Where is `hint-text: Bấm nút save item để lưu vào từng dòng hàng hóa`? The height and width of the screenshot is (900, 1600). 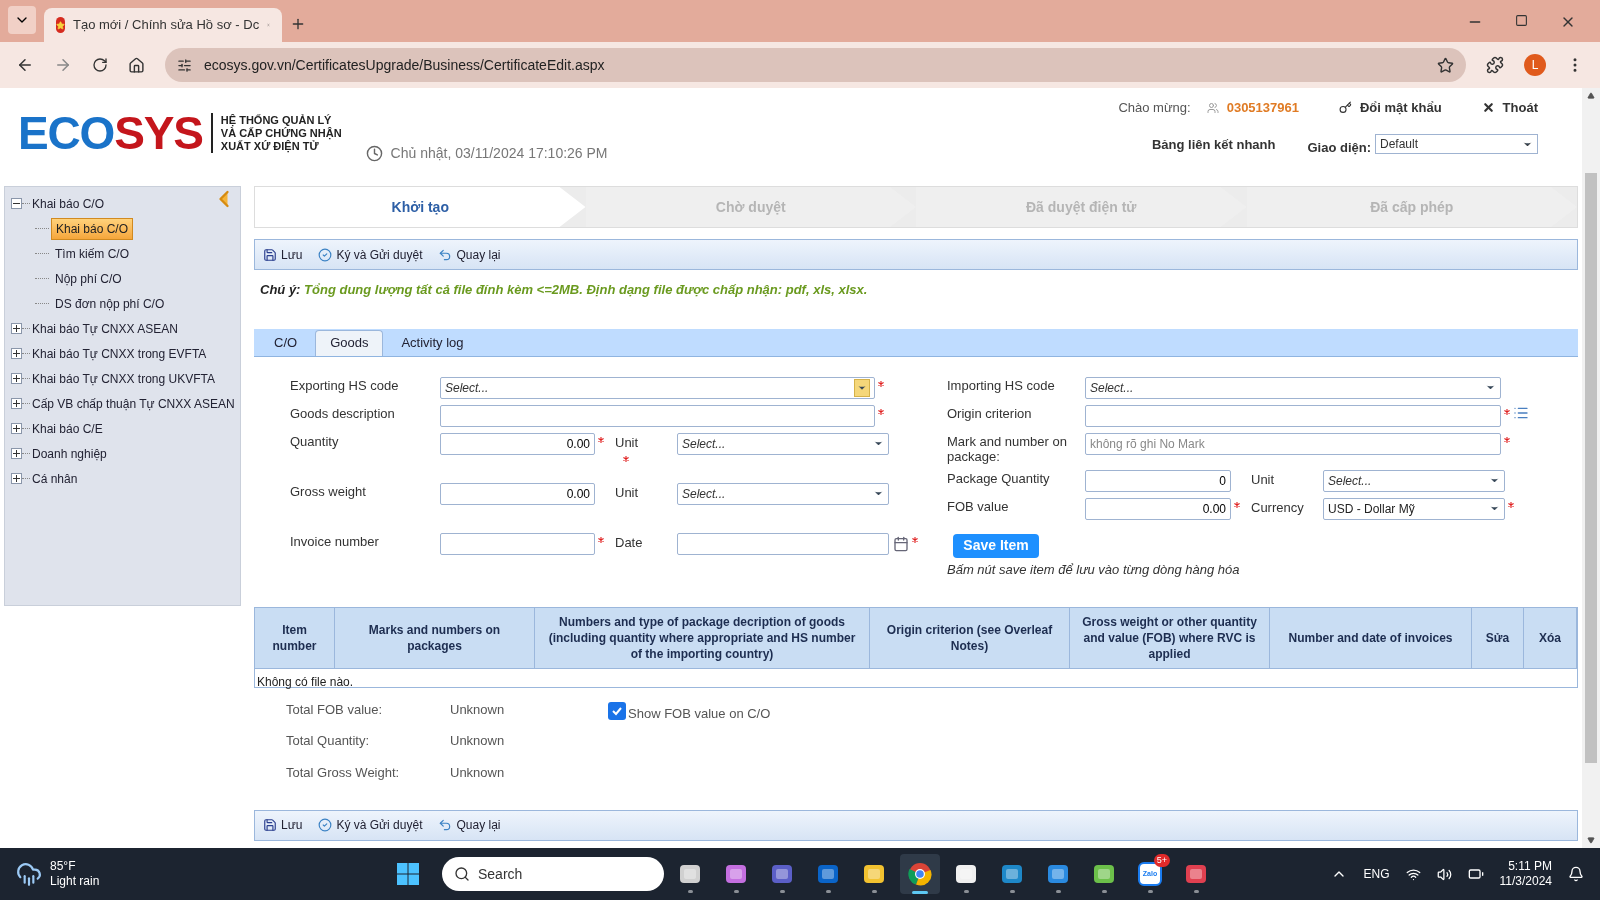 hint-text: Bấm nút save item để lưu vào từng dòng hàng hóa is located at coordinates (1094, 569).